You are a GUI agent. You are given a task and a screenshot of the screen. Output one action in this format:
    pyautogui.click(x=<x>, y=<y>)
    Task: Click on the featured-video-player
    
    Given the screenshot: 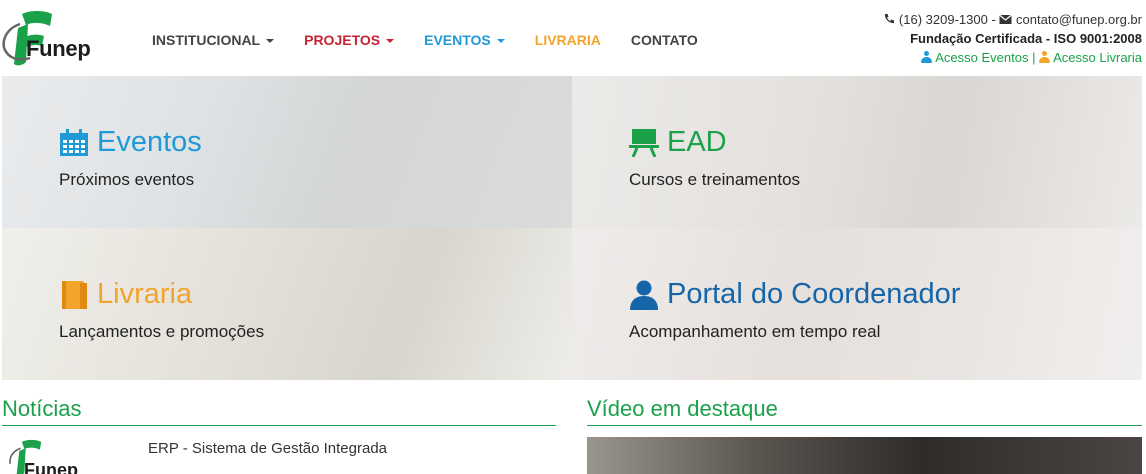 What is the action you would take?
    pyautogui.click(x=864, y=455)
    